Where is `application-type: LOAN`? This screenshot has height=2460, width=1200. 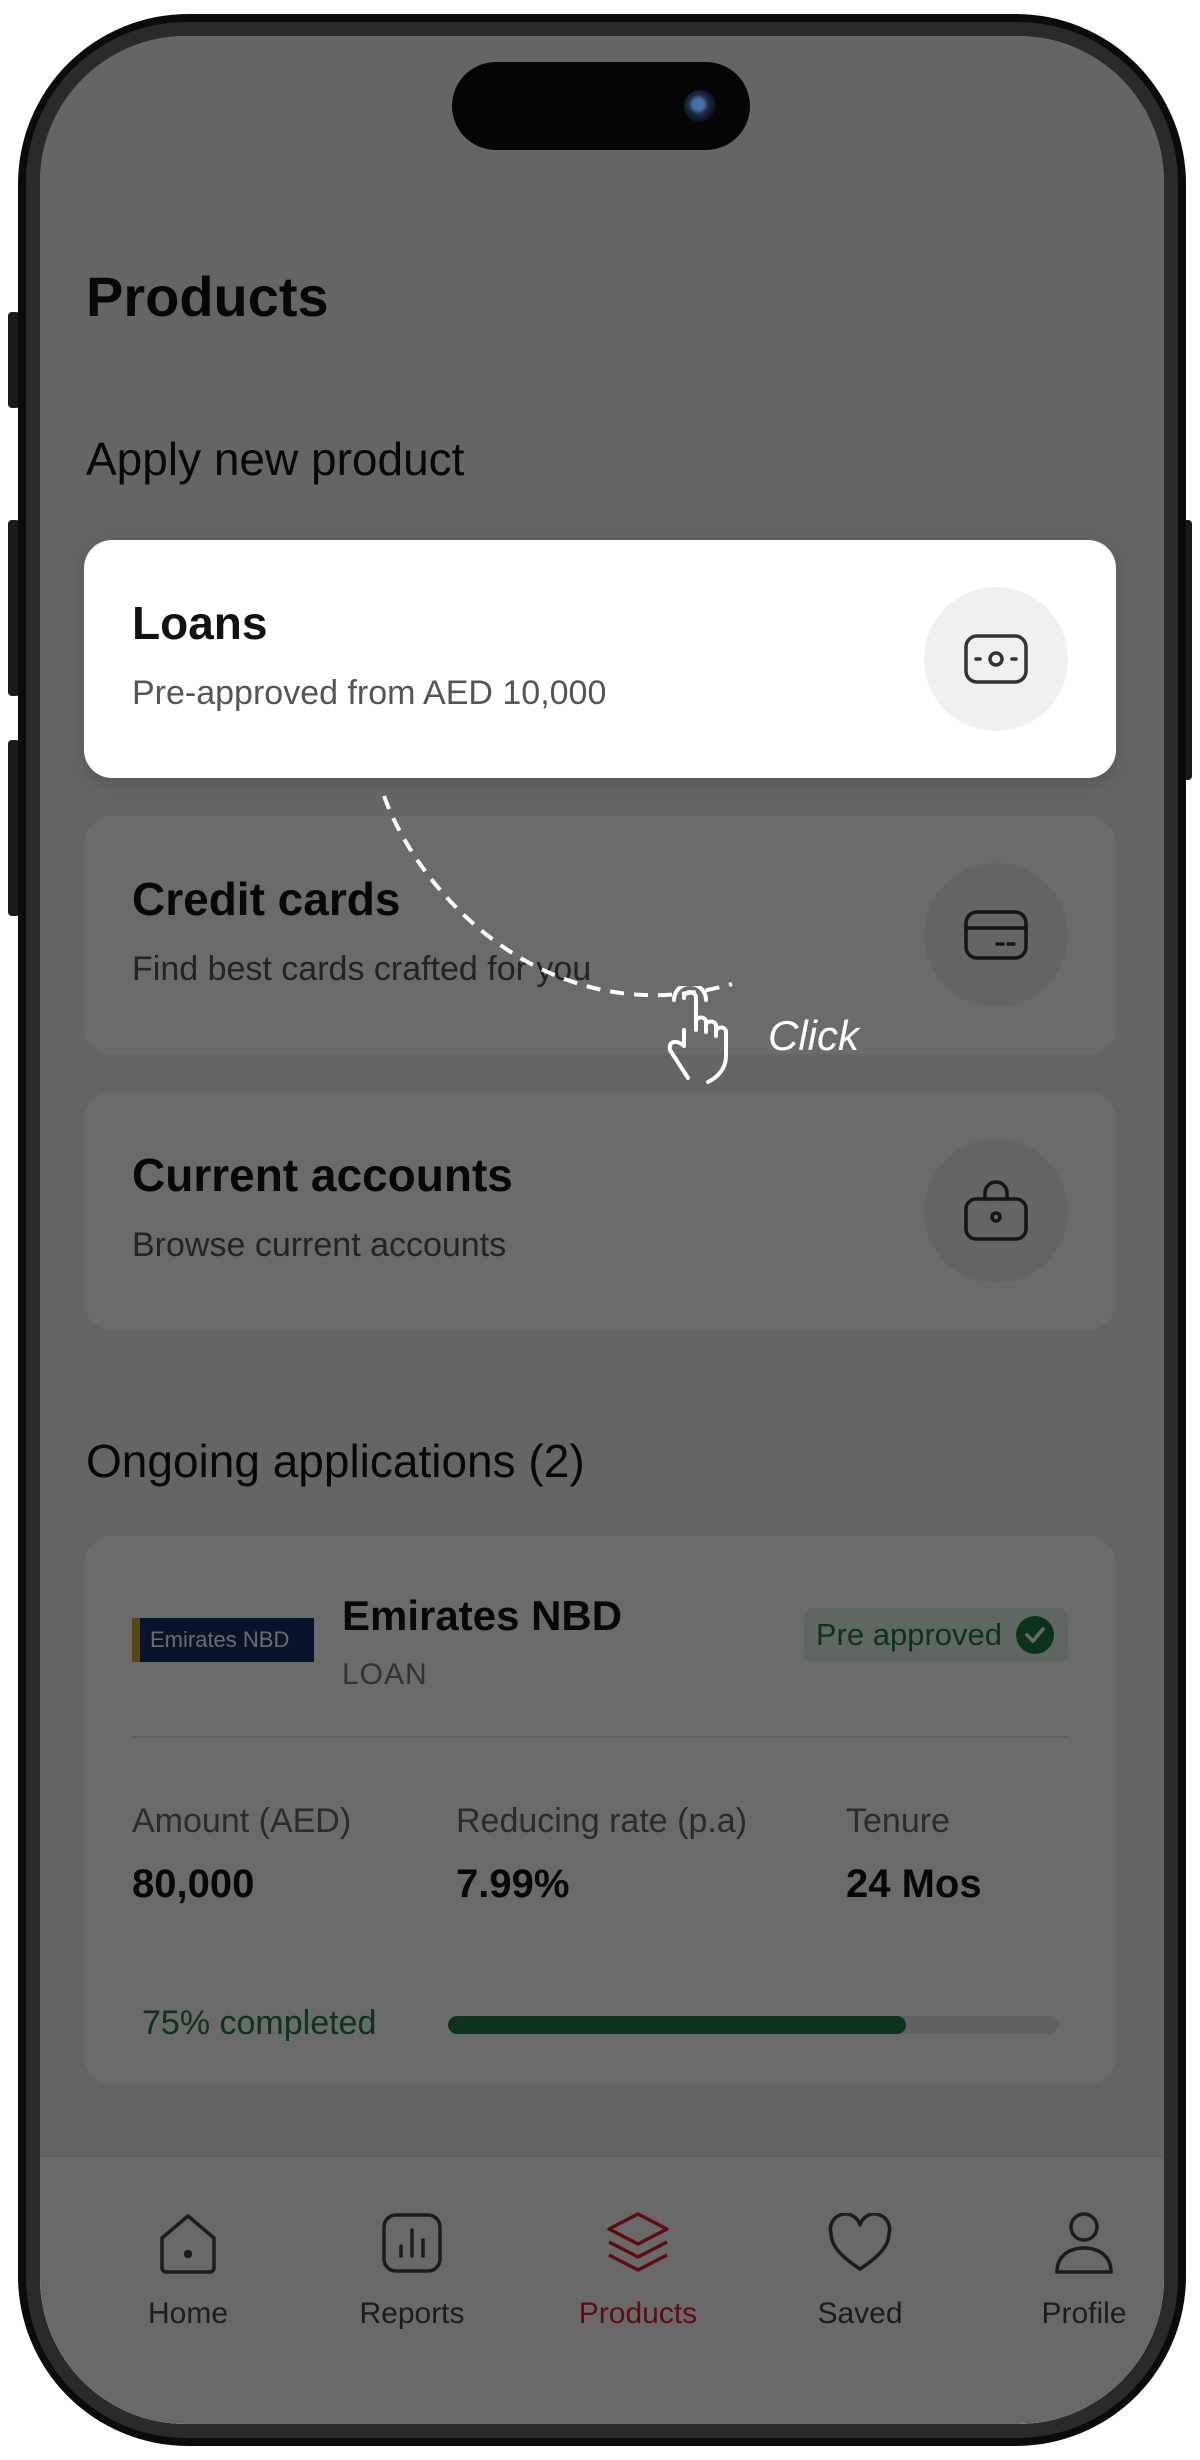
application-type: LOAN is located at coordinates (385, 1674).